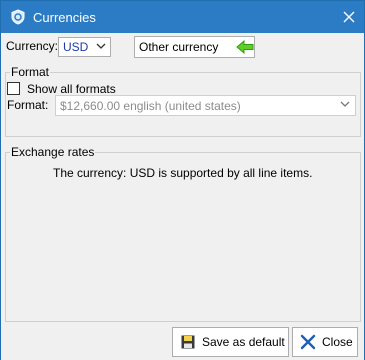 The width and height of the screenshot is (365, 360). Describe the element at coordinates (32, 46) in the screenshot. I see `currency-label: Currency:` at that location.